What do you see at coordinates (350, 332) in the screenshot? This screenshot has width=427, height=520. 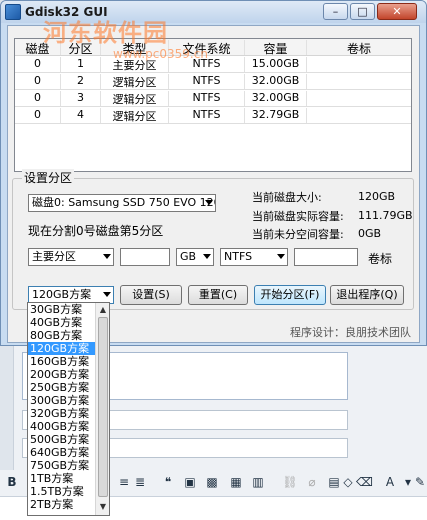 I see `footer-credit: 程序设计：良朋技术团队` at bounding box center [350, 332].